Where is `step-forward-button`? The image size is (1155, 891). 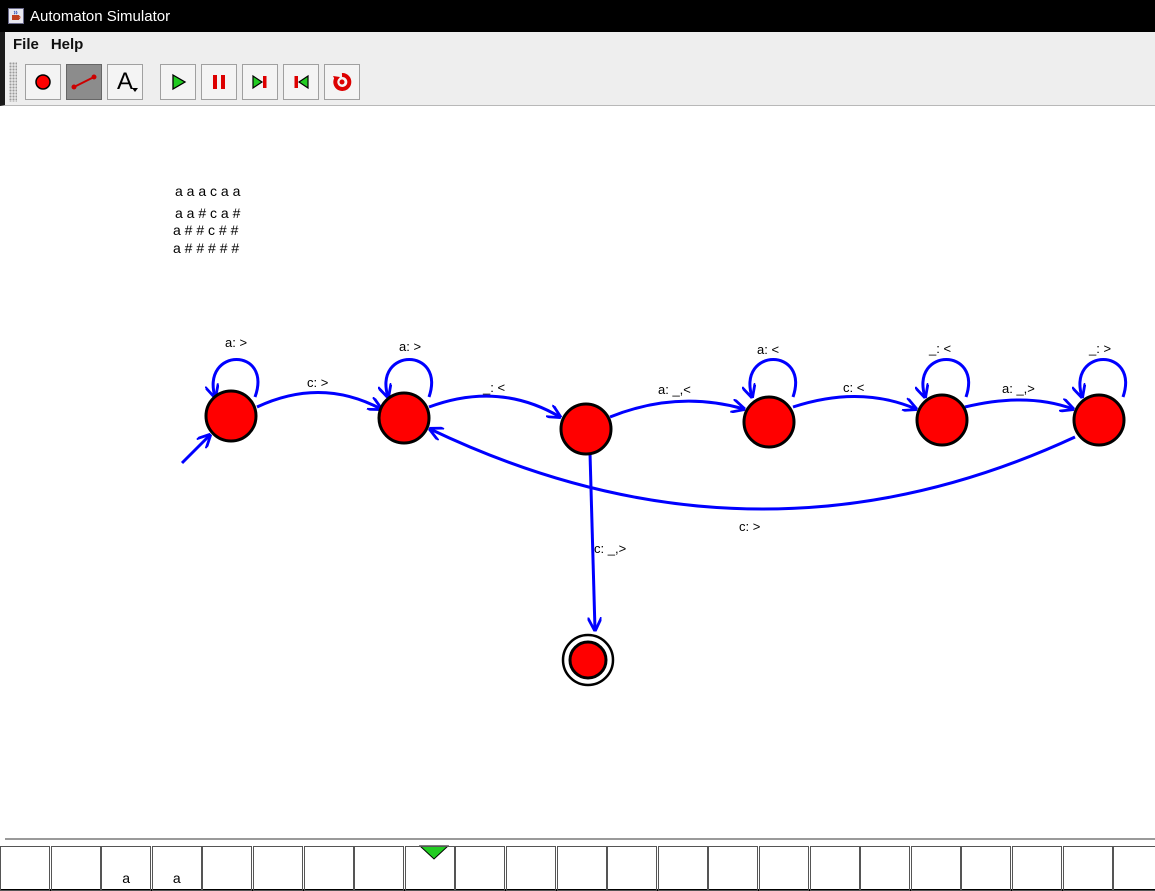
step-forward-button is located at coordinates (260, 82).